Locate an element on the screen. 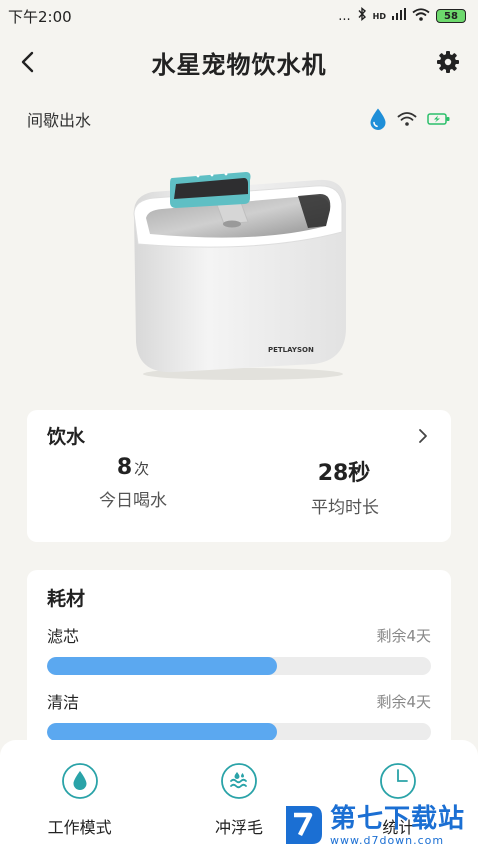 The image size is (478, 850). gear-icon is located at coordinates (448, 62).